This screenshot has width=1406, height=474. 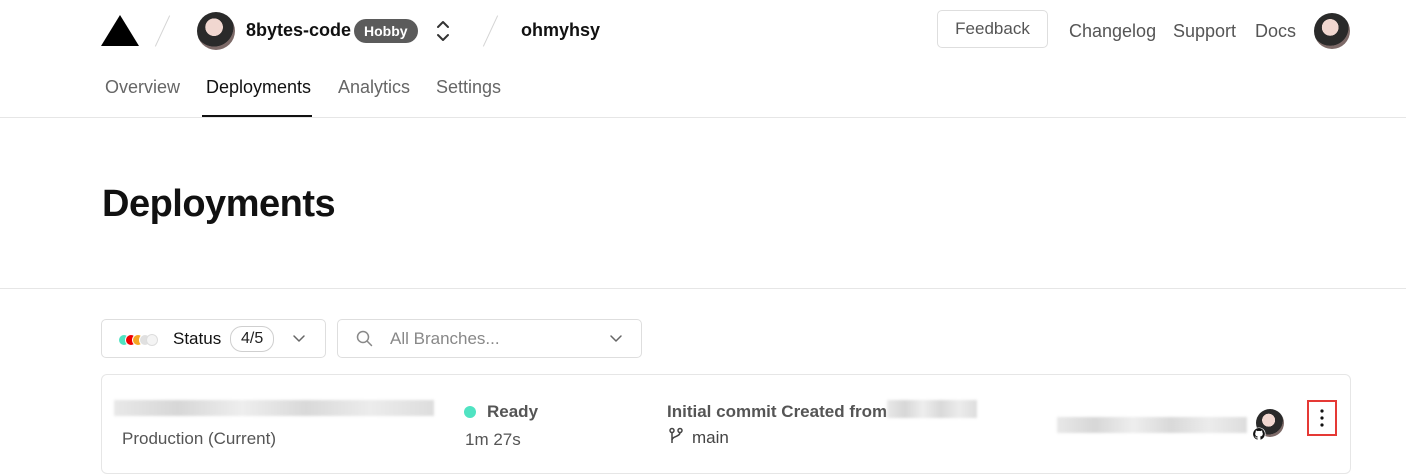 I want to click on team-name: 8bytes-code, so click(x=298, y=30).